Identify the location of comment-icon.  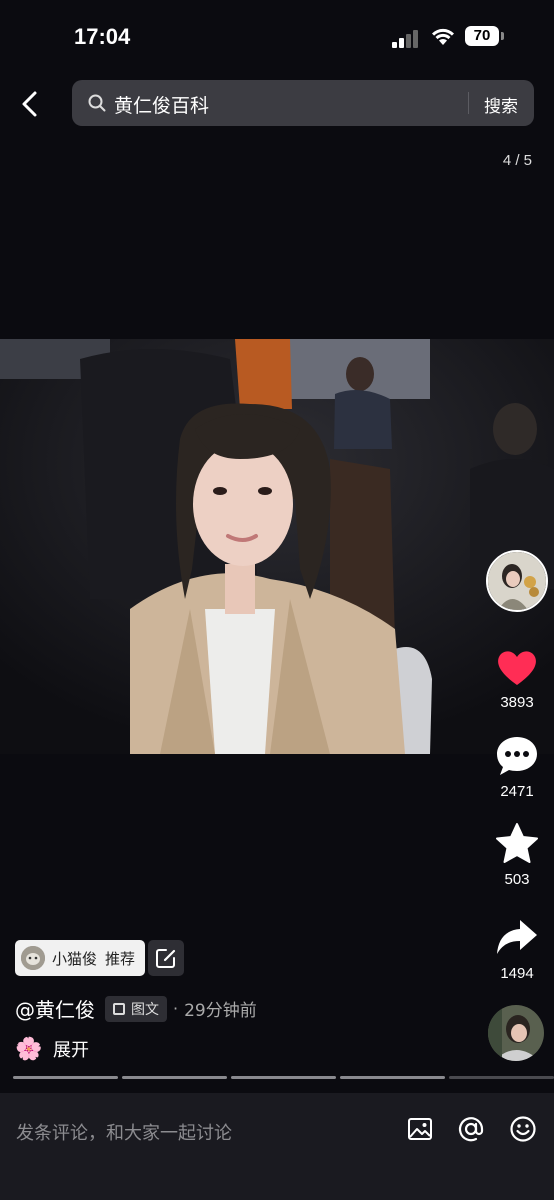
(517, 756).